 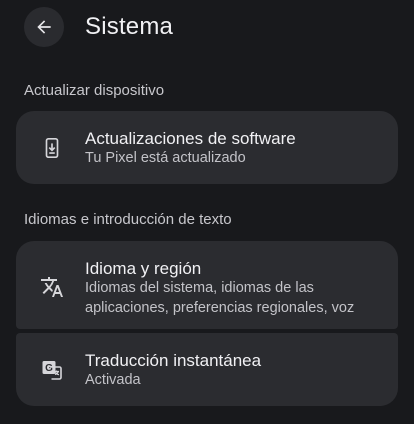 I want to click on svg-text: G, so click(x=49, y=368).